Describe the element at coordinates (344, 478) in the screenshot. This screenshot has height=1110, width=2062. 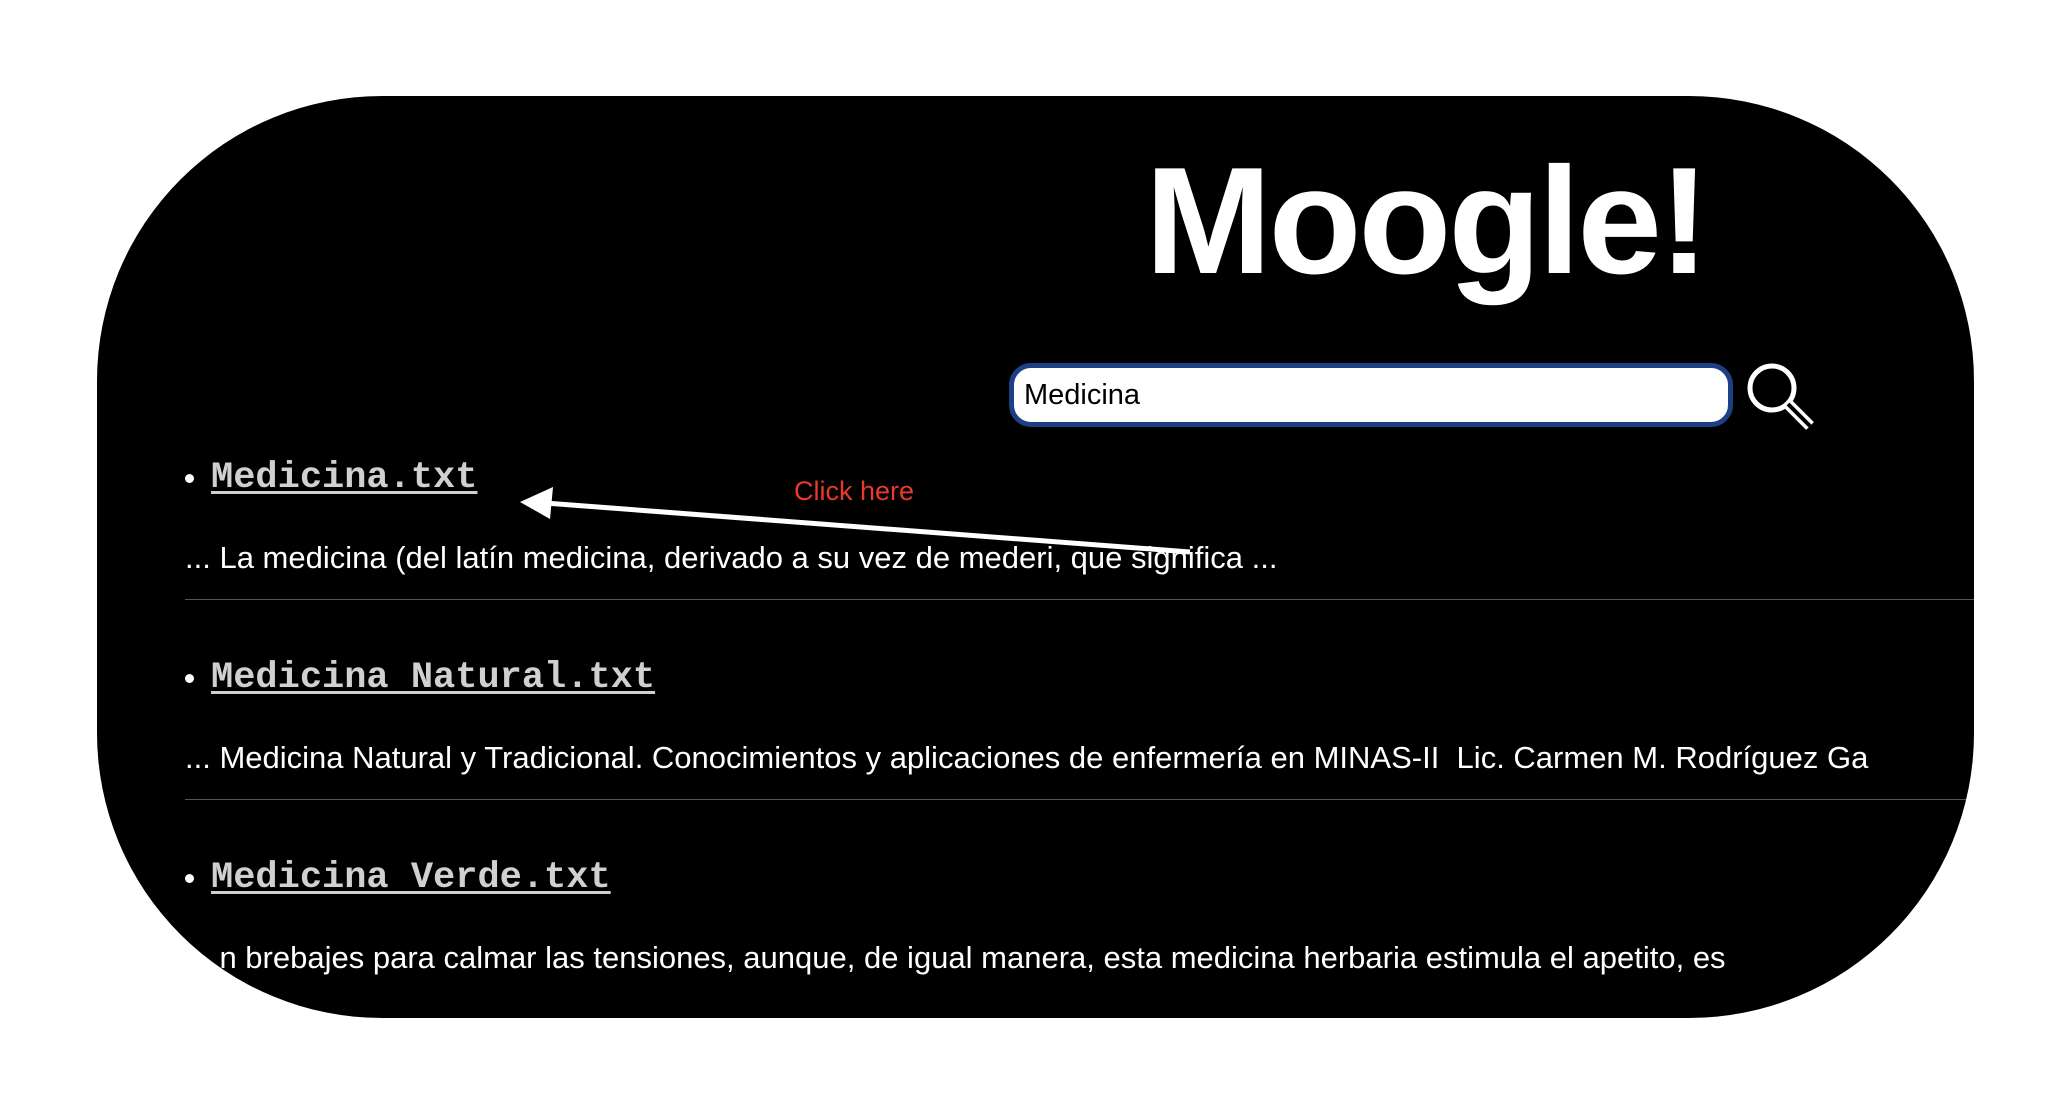
I see `result-link: Medicina.txt` at that location.